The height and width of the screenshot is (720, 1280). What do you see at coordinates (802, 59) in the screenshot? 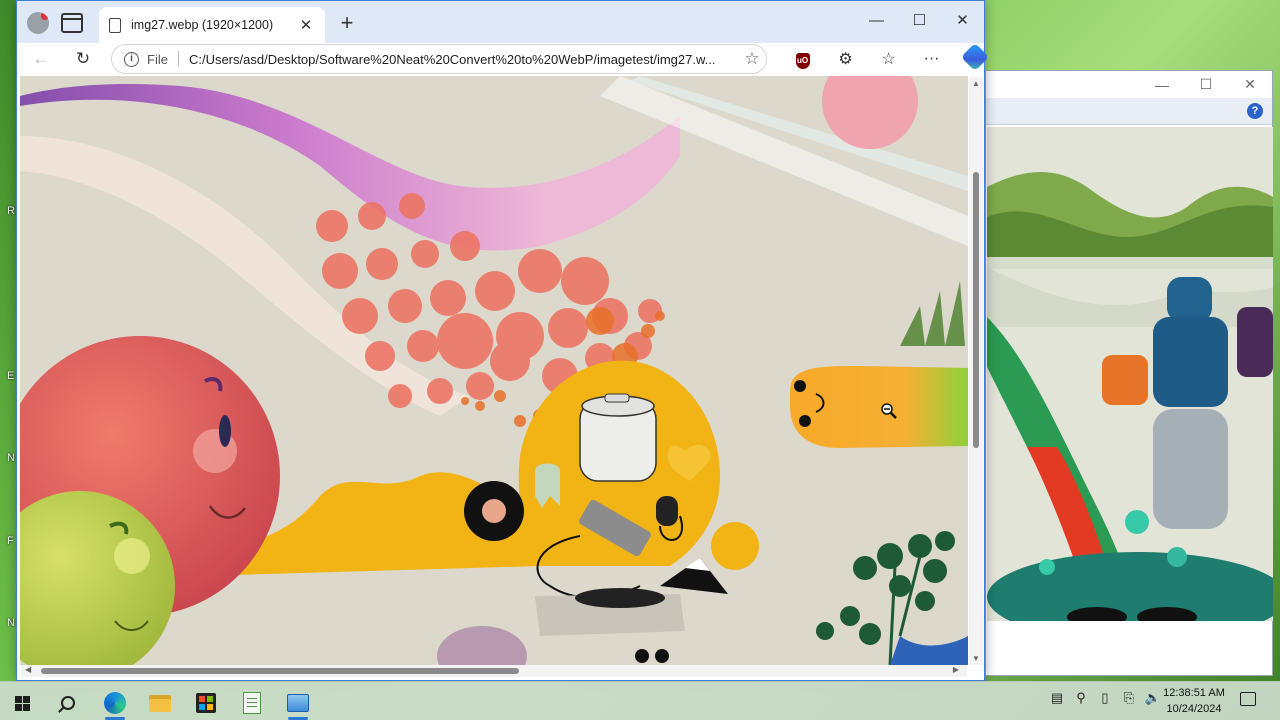
I see `ublock-extension-icon: uO` at bounding box center [802, 59].